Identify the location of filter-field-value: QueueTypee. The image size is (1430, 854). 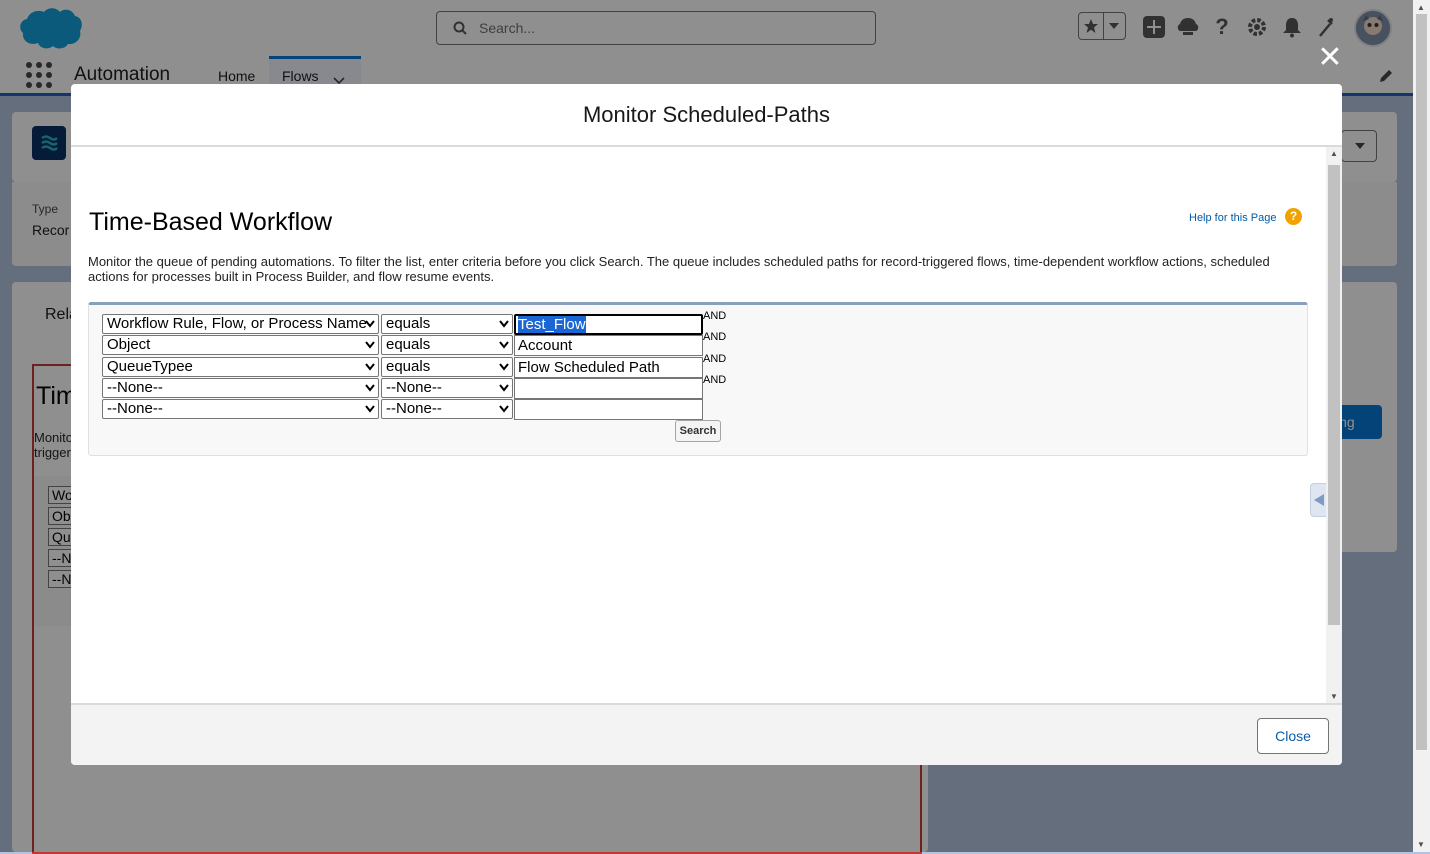
(150, 366).